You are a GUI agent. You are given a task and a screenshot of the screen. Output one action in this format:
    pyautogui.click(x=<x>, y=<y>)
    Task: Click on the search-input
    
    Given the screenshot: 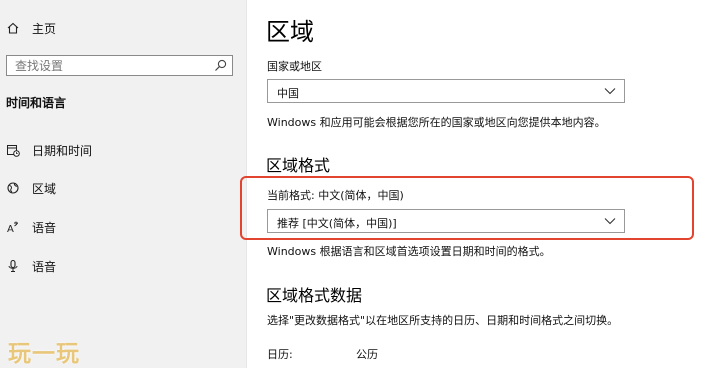 What is the action you would take?
    pyautogui.click(x=111, y=65)
    